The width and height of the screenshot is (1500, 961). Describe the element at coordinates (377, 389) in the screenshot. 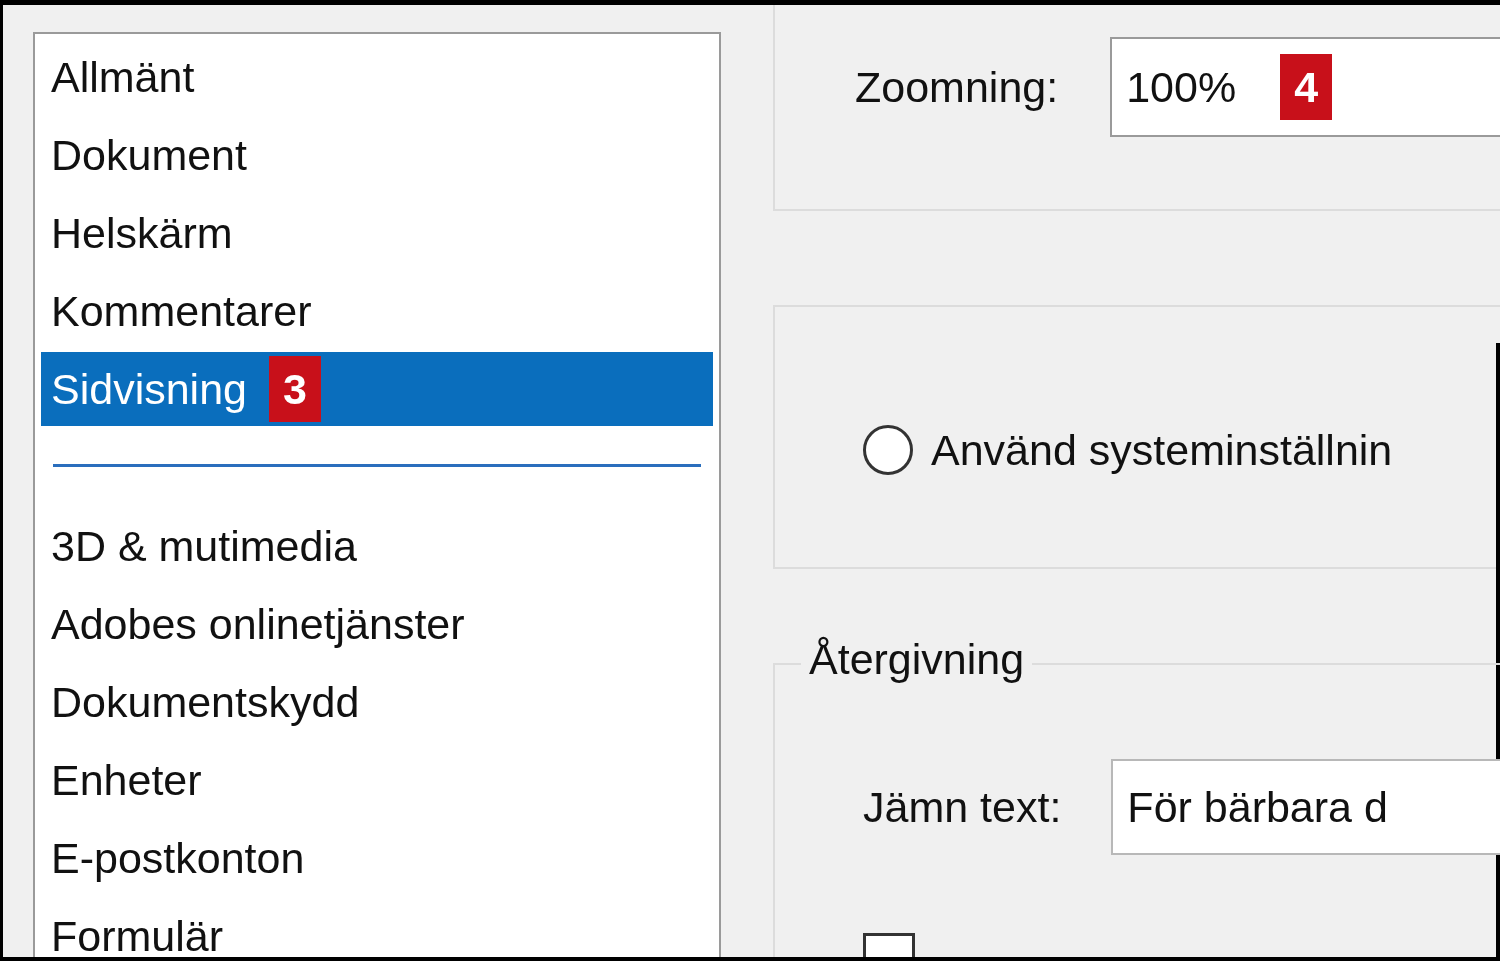

I see `category-item: Sidvisning 3` at that location.